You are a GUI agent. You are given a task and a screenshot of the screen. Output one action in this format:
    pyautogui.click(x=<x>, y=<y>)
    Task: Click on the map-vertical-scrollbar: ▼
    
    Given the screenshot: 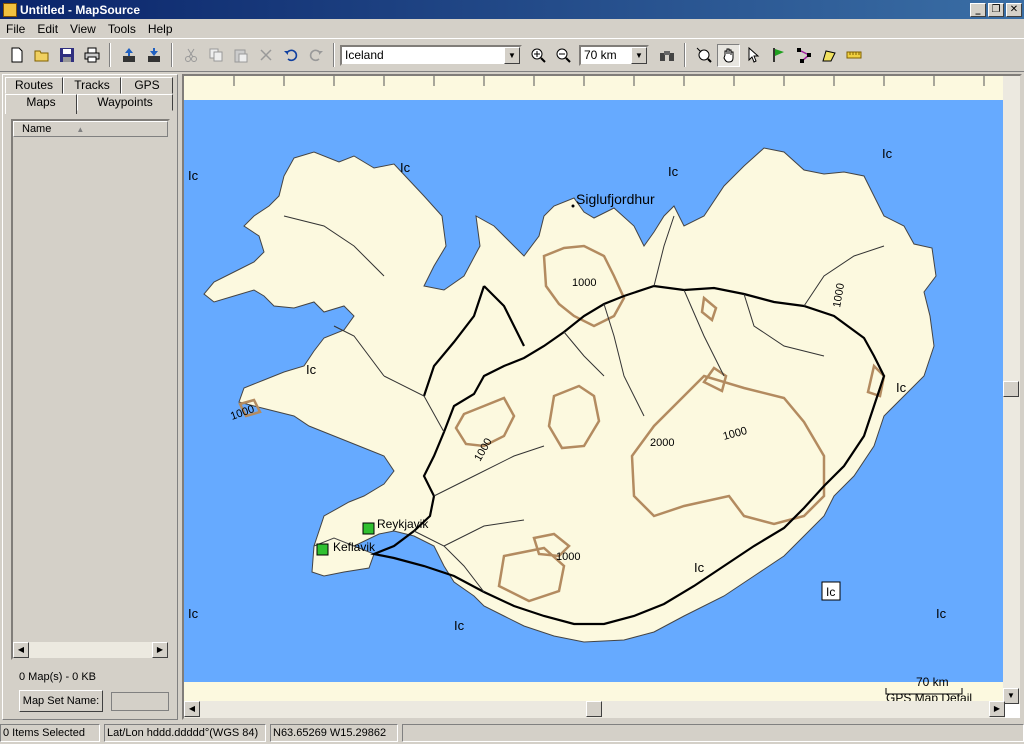 What is the action you would take?
    pyautogui.click(x=1011, y=390)
    